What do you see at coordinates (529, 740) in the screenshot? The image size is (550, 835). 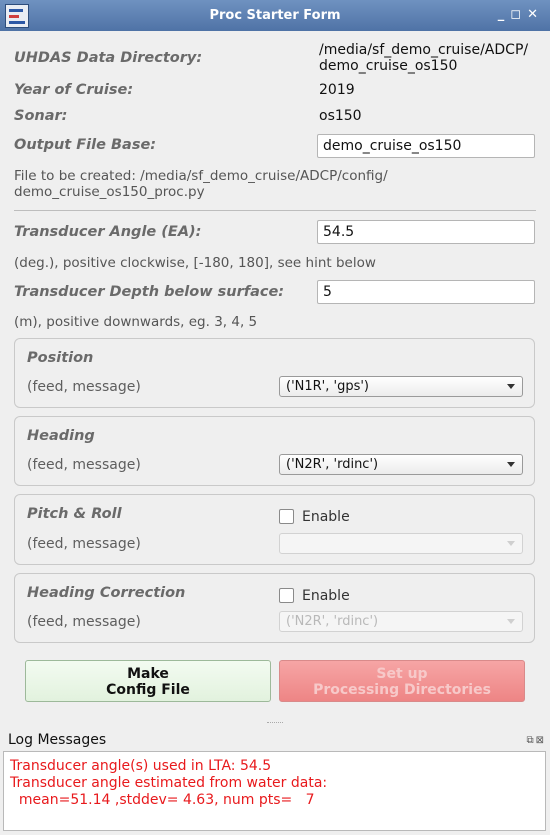 I see `float-icon: ⧉` at bounding box center [529, 740].